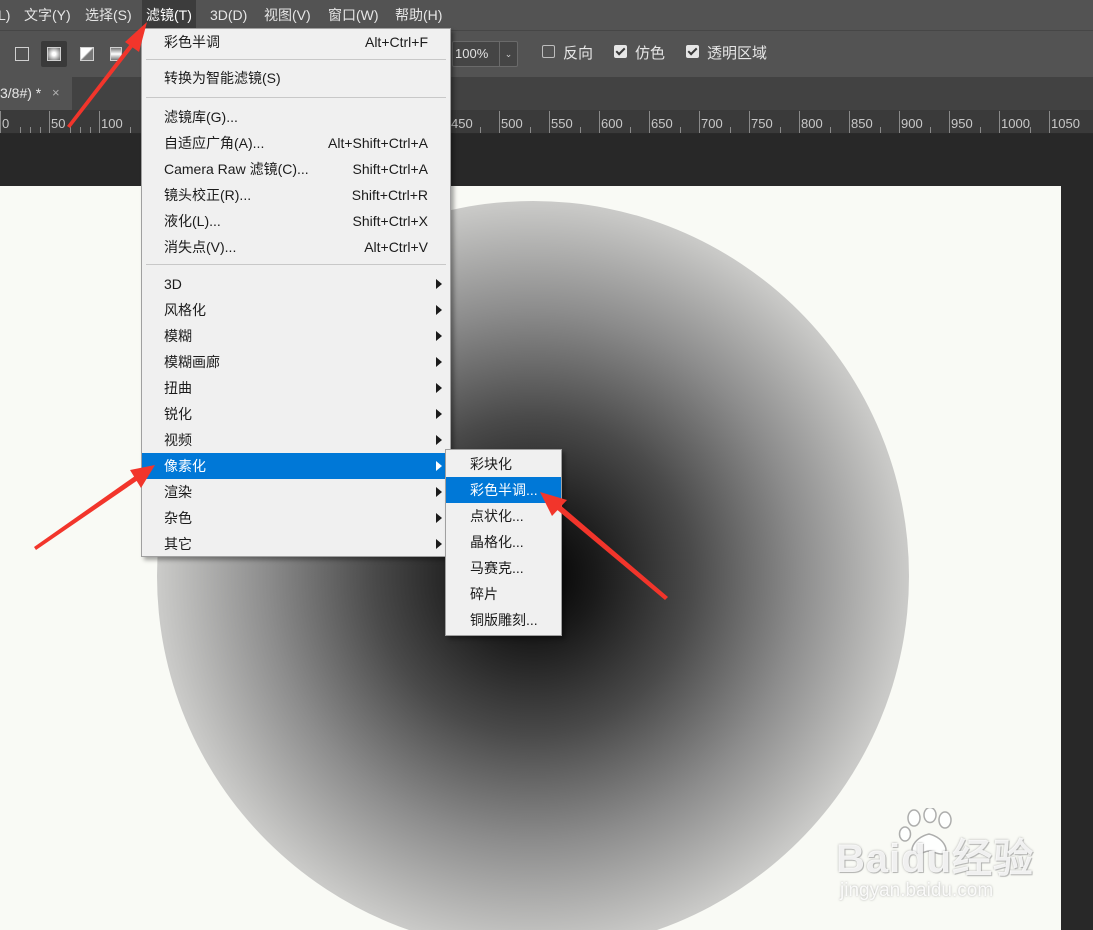 This screenshot has width=1093, height=930. I want to click on reflected-gradient-icon, so click(116, 54).